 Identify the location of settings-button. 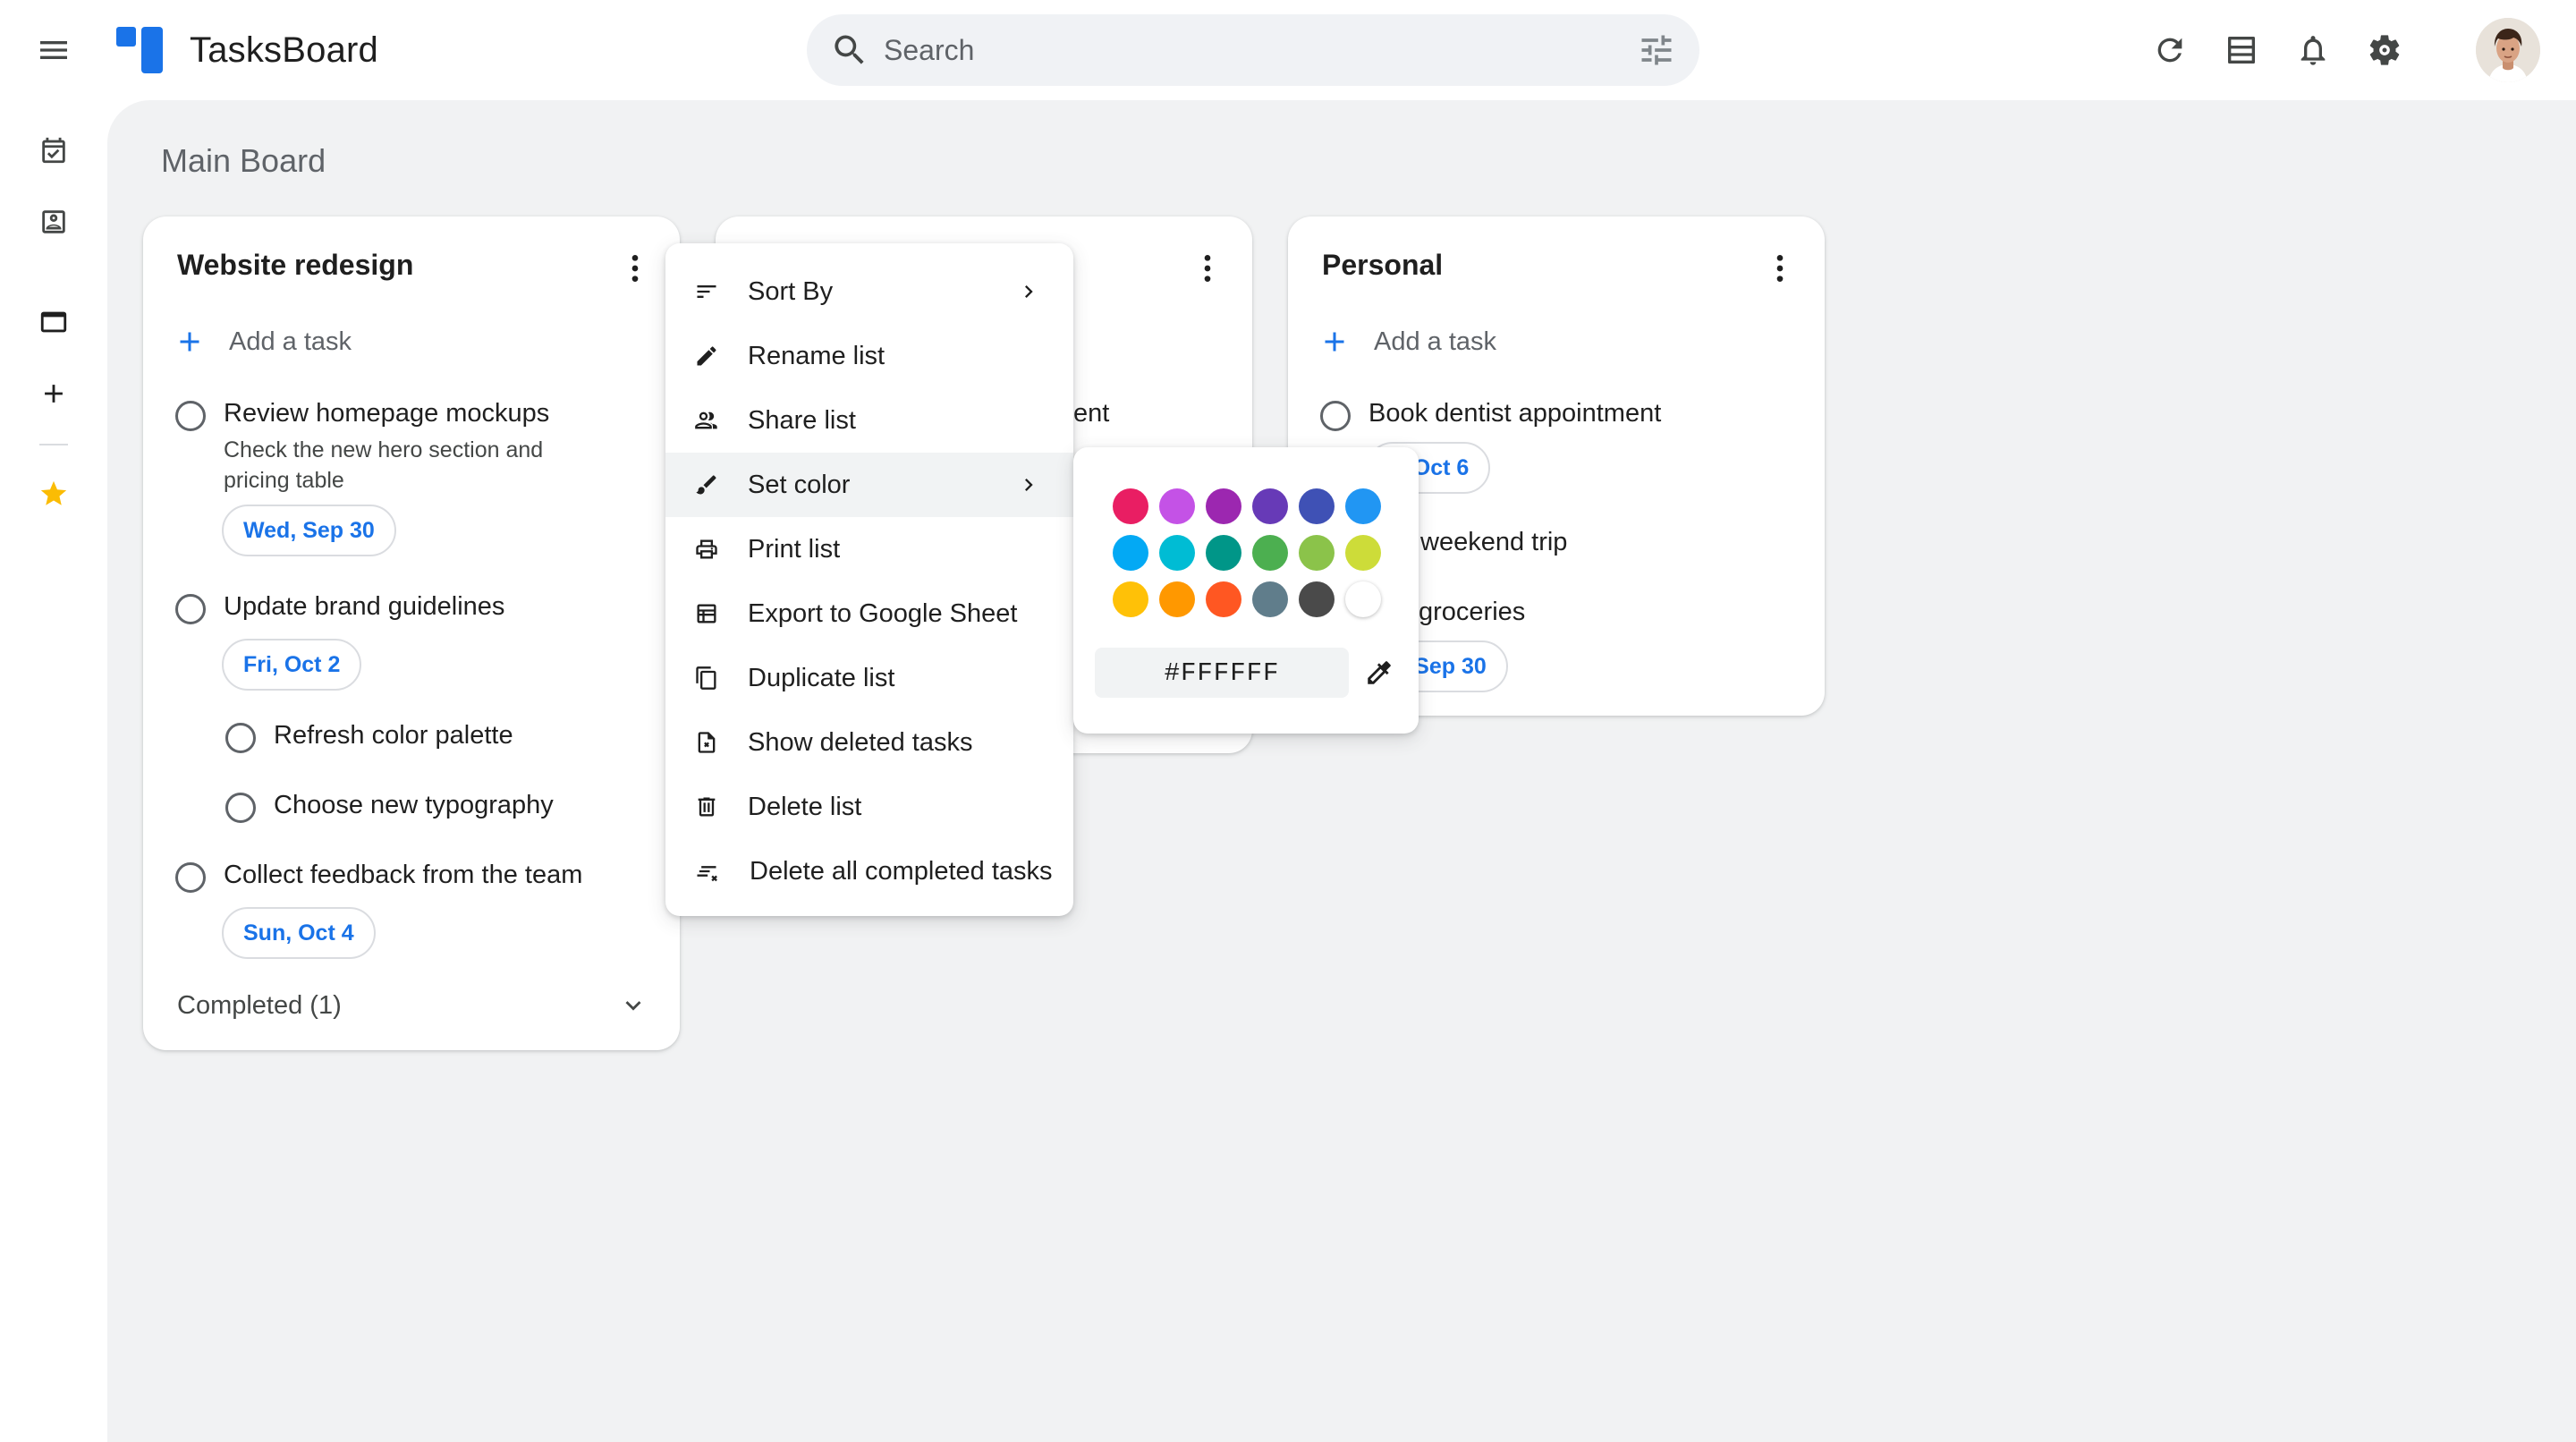
(2384, 50).